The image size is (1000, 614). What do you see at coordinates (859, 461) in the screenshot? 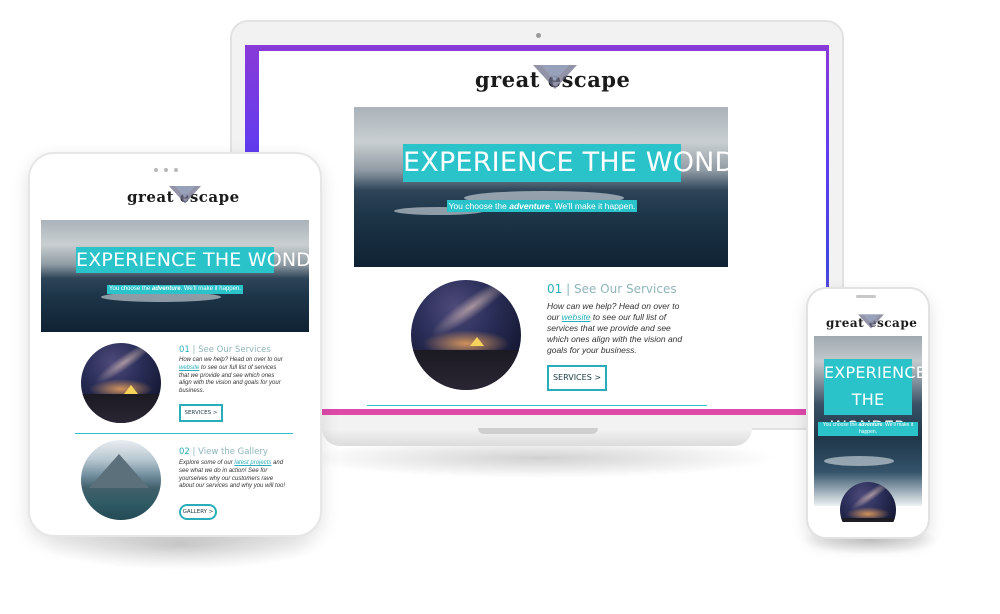
I see `wave-crest` at bounding box center [859, 461].